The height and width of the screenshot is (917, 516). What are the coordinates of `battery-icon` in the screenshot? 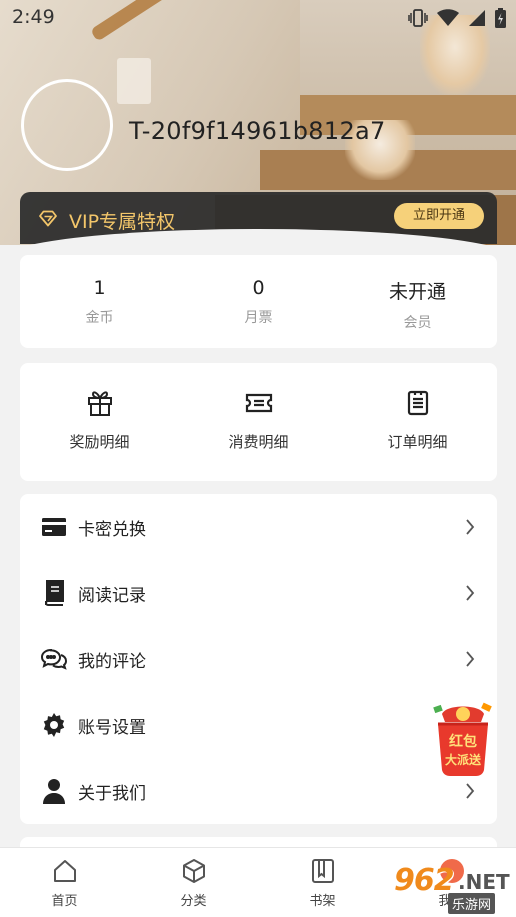 It's located at (500, 18).